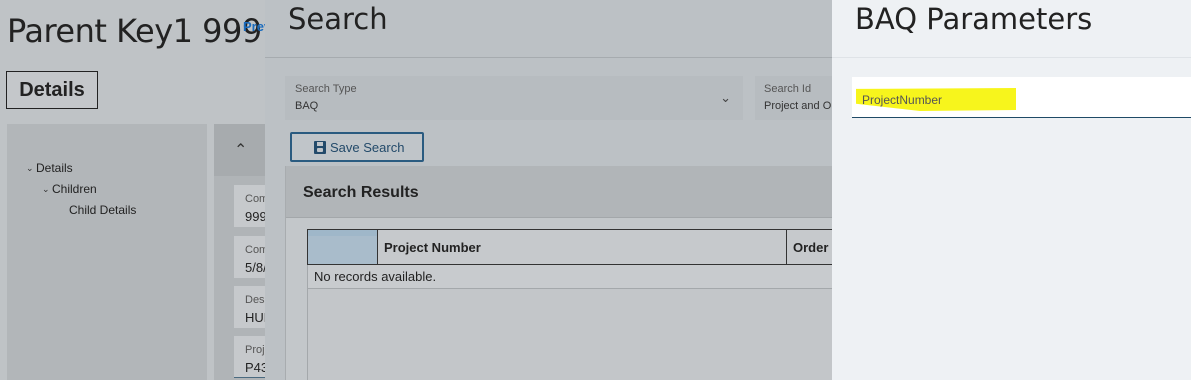  I want to click on grid-body, so click(570, 334).